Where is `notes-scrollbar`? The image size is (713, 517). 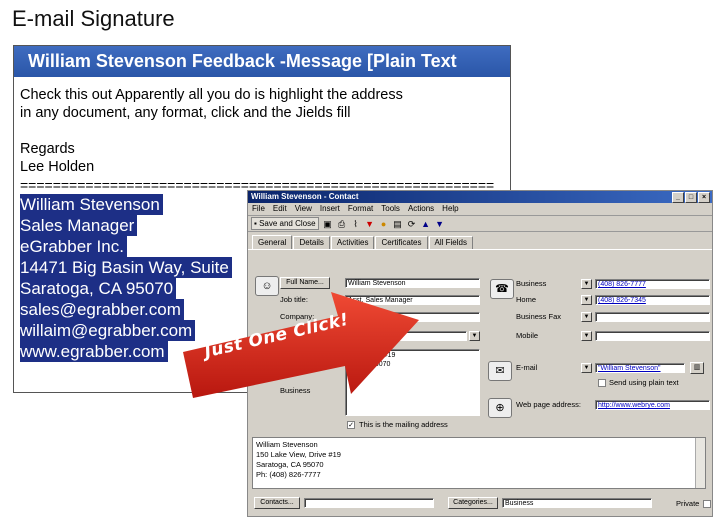 notes-scrollbar is located at coordinates (700, 463).